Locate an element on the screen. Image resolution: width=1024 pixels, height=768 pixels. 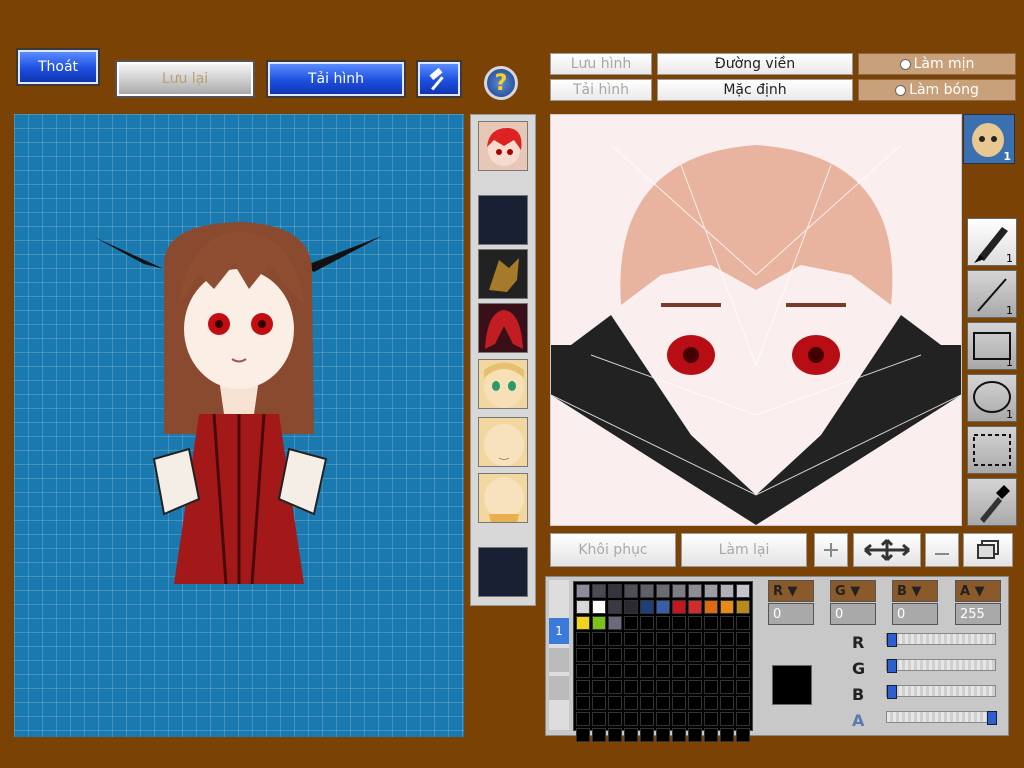
load-image-button: Tải hình is located at coordinates (601, 90).